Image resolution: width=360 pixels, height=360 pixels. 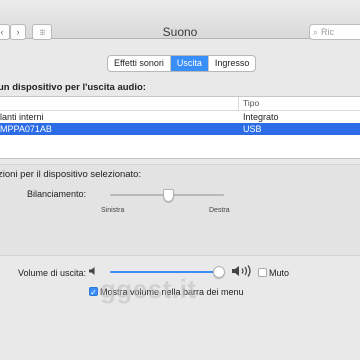 I want to click on table-row-selected: MPPA071AB USB, so click(x=180, y=129).